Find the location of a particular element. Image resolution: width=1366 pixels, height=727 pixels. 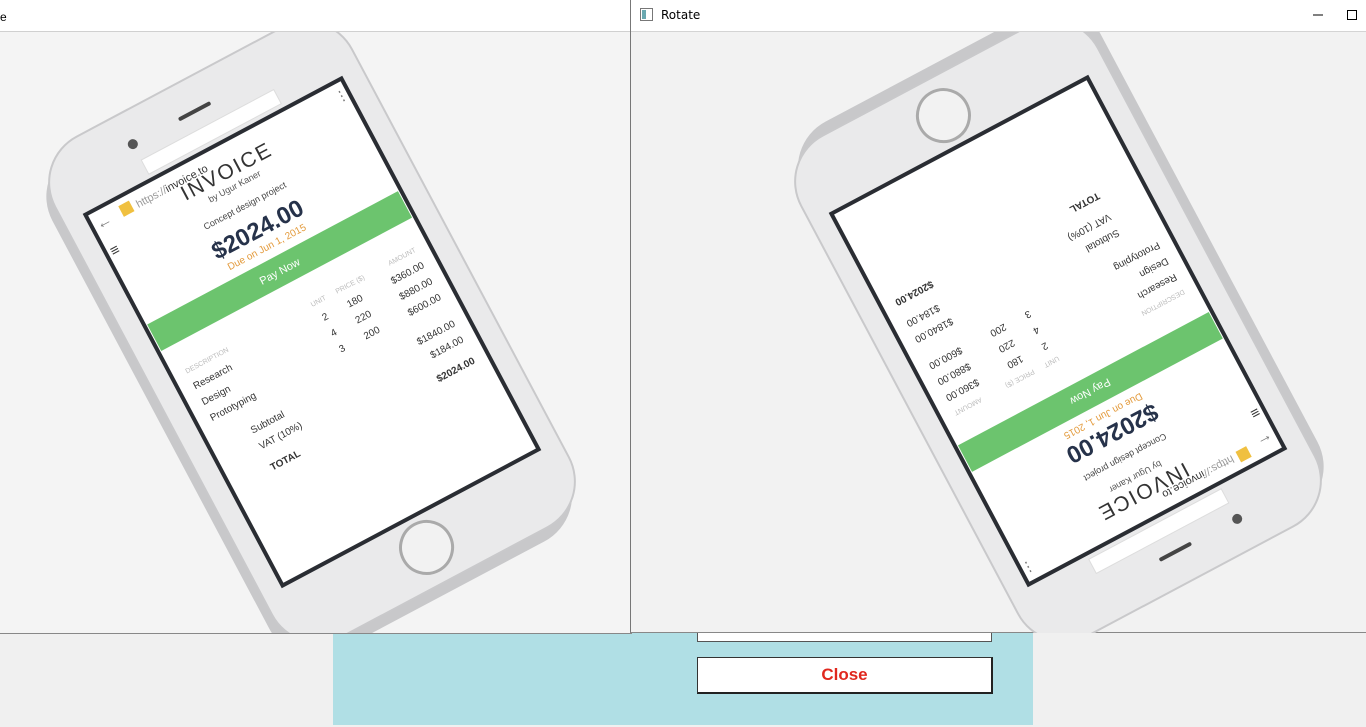

rotate-window-titlebar: Rotate is located at coordinates (998, 16).